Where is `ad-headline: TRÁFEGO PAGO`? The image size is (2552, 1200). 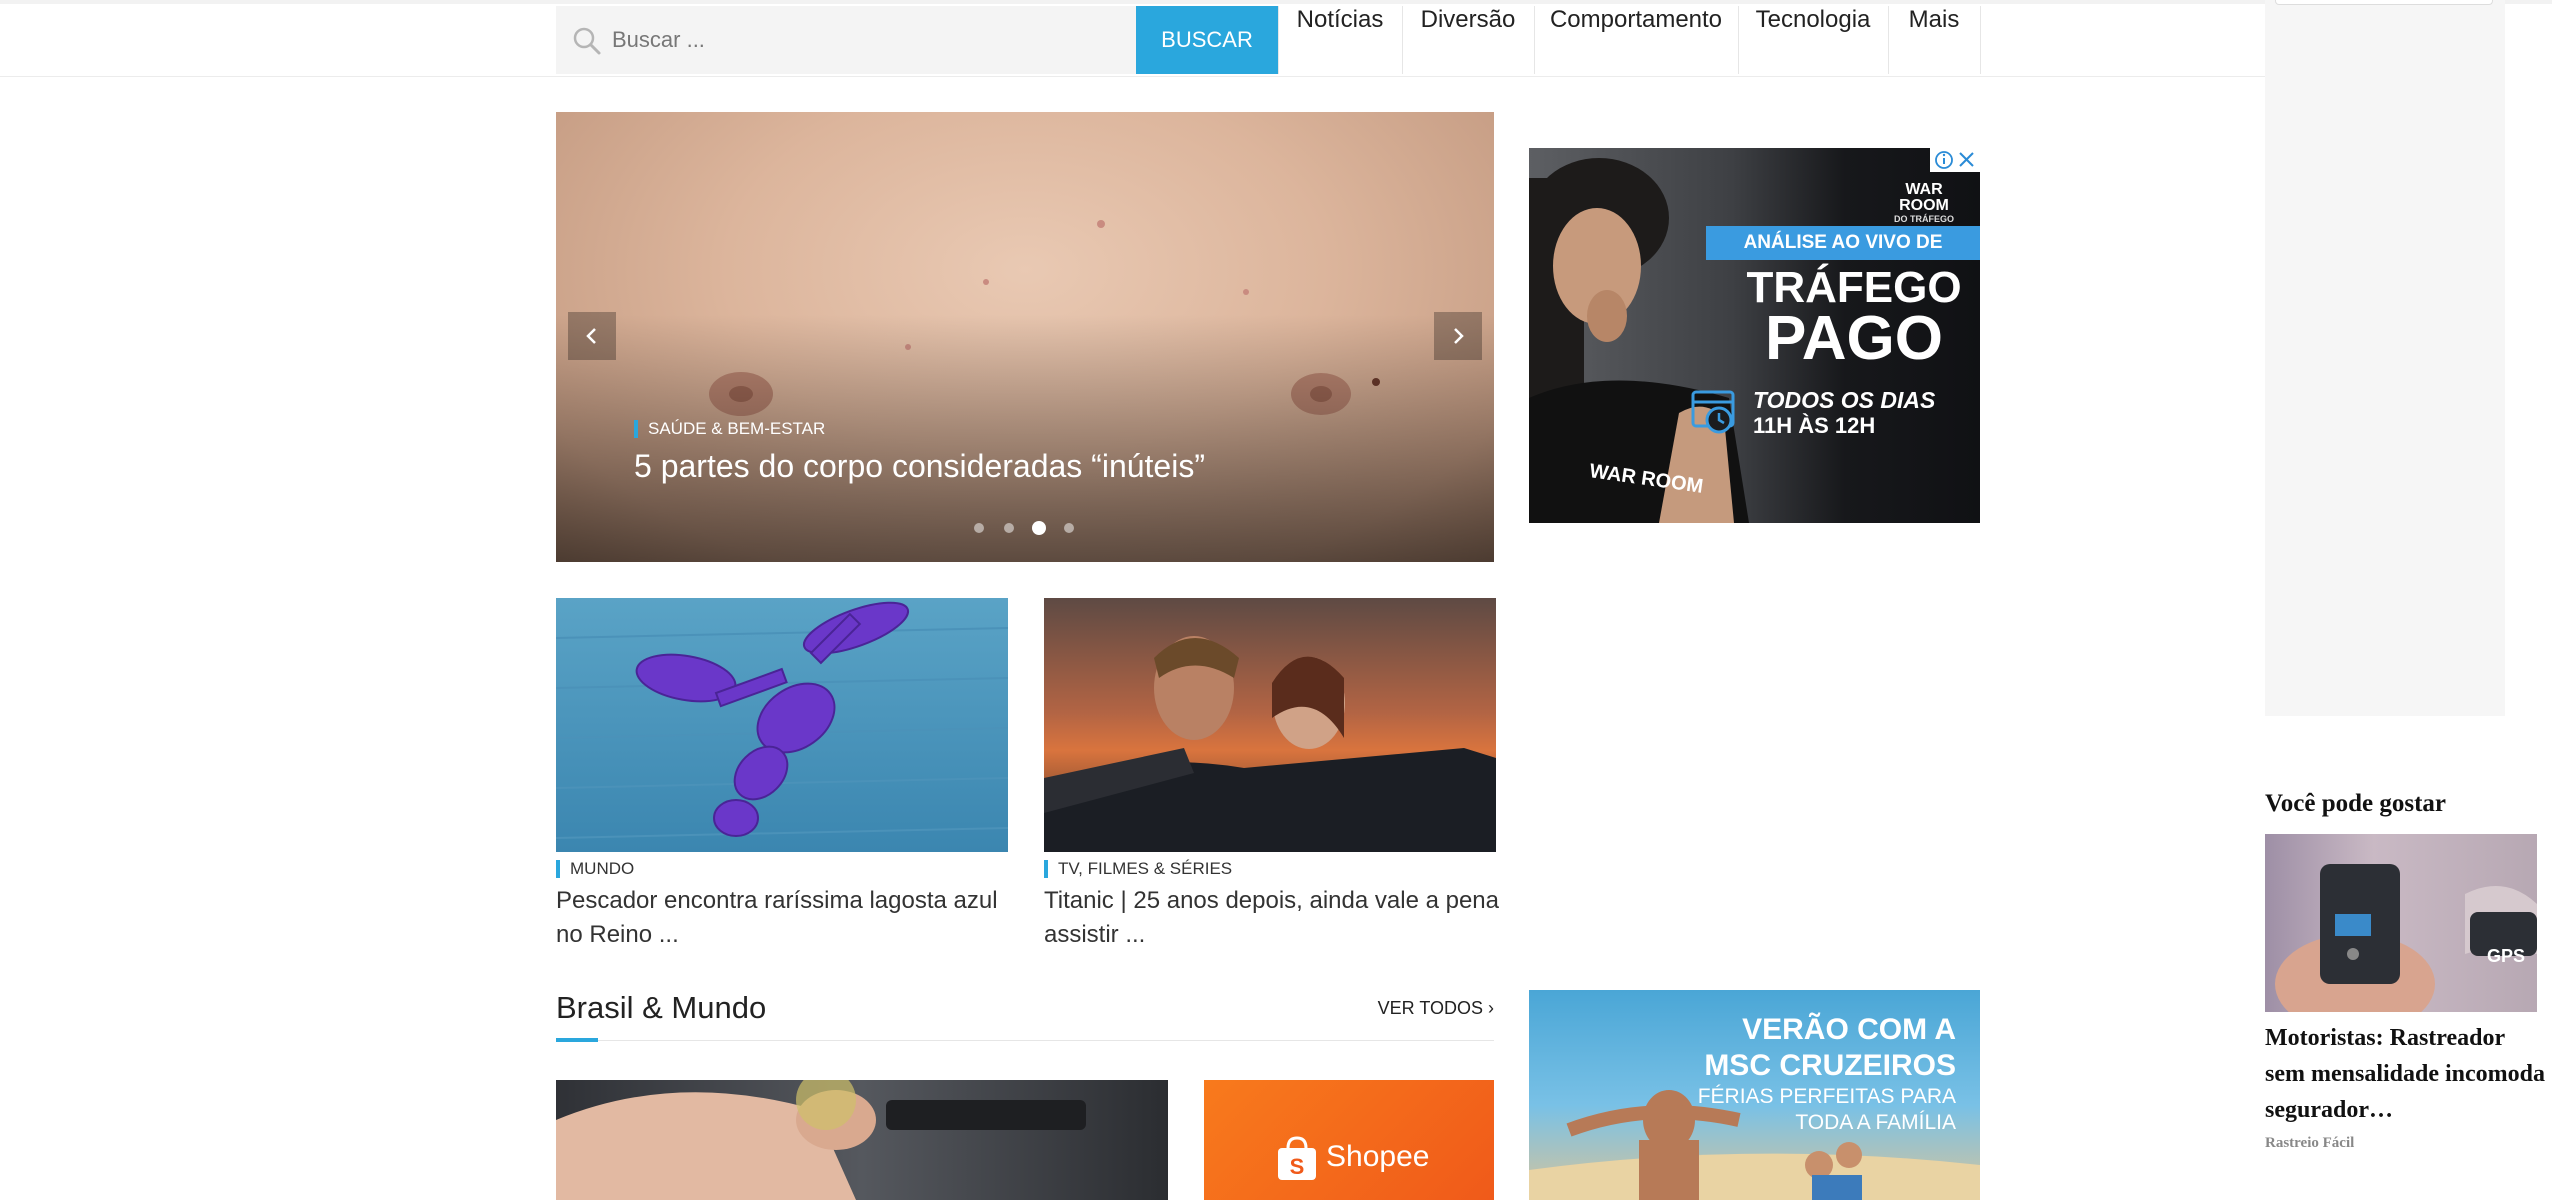
ad-headline: TRÁFEGO PAGO is located at coordinates (1854, 318).